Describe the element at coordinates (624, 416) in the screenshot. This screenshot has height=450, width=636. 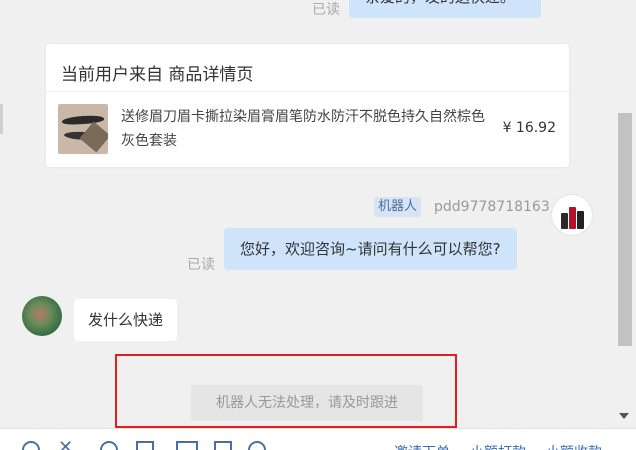
I see `scroll-down-arrow-icon` at that location.